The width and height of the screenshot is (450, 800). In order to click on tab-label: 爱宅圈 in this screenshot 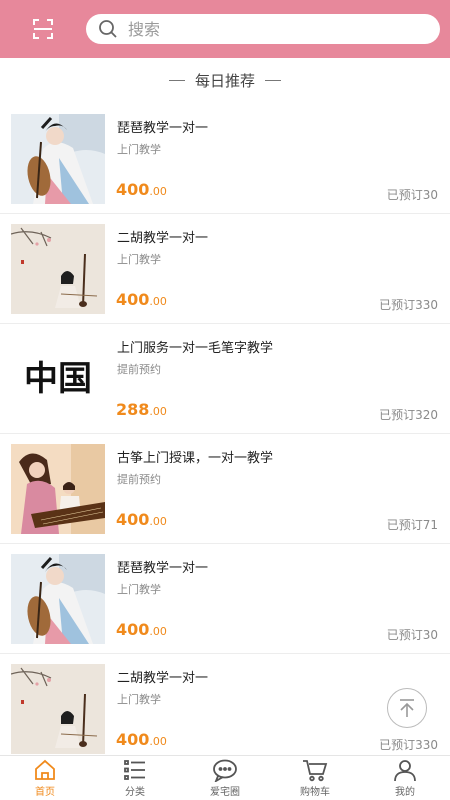, I will do `click(225, 792)`.